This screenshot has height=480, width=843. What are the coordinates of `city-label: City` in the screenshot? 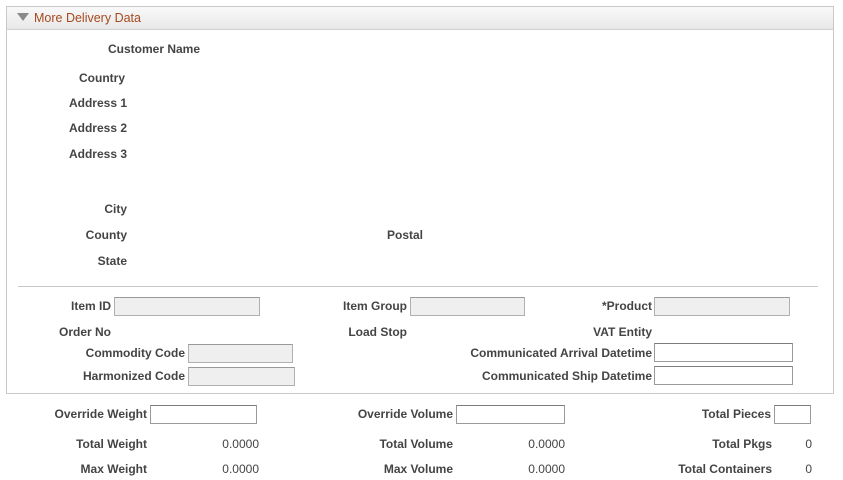 It's located at (115, 209).